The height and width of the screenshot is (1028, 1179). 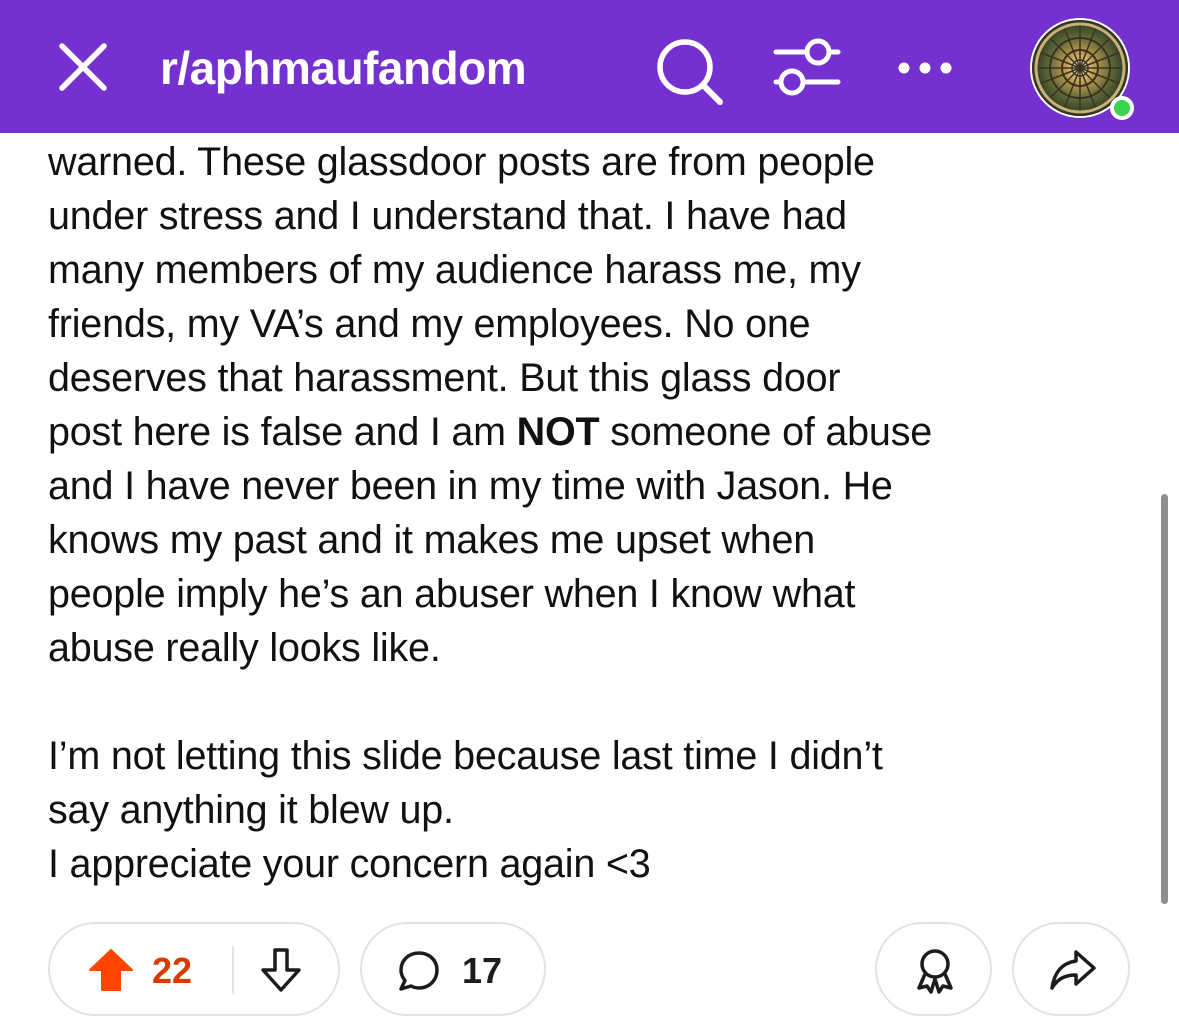 I want to click on search-icon, so click(x=690, y=72).